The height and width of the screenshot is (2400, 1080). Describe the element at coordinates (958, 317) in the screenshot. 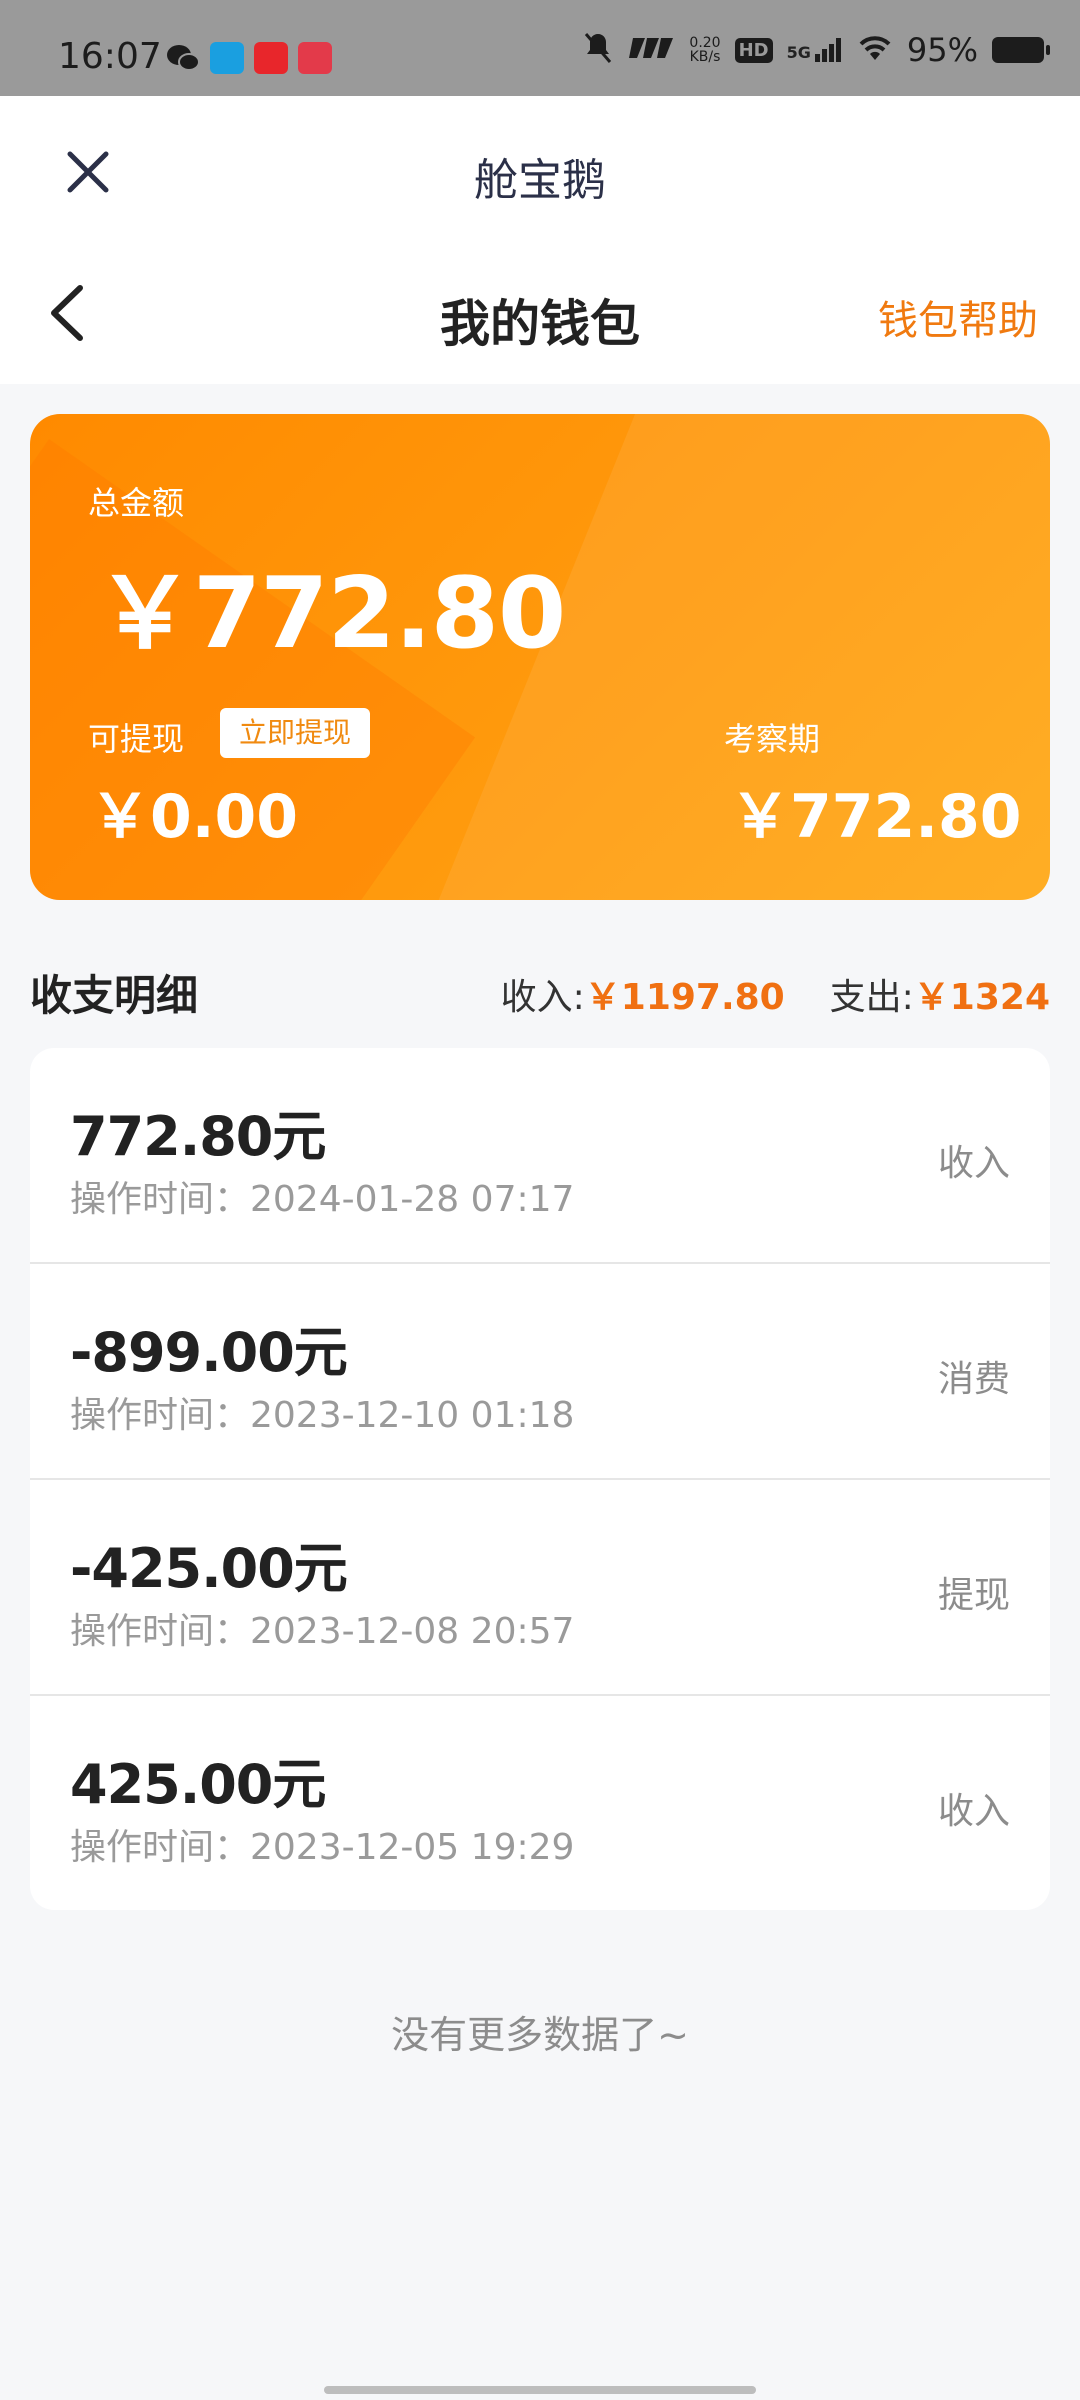

I see `wallet-help-link: 钱包帮助` at that location.